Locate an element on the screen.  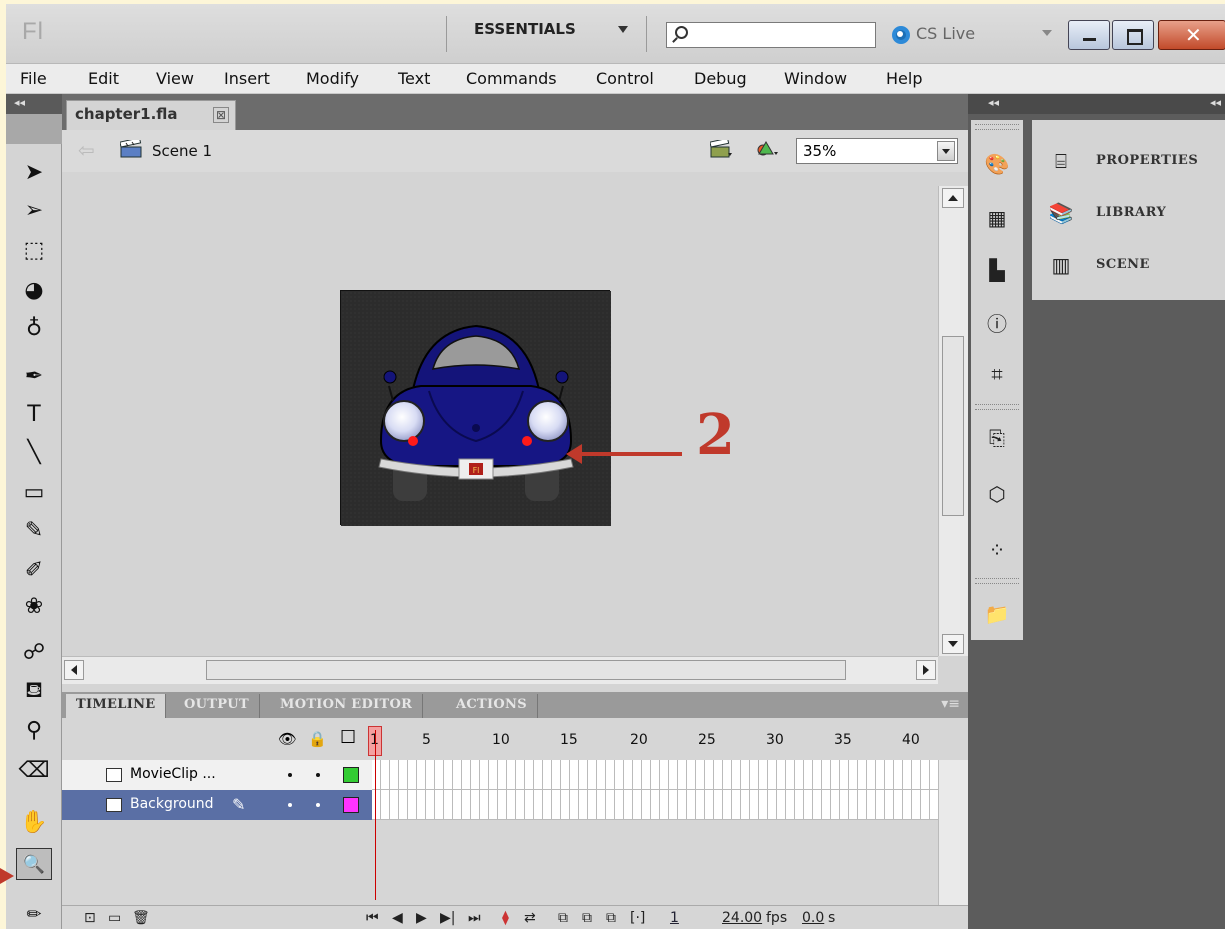
onion-outlines-icon: ⧉ is located at coordinates (587, 918).